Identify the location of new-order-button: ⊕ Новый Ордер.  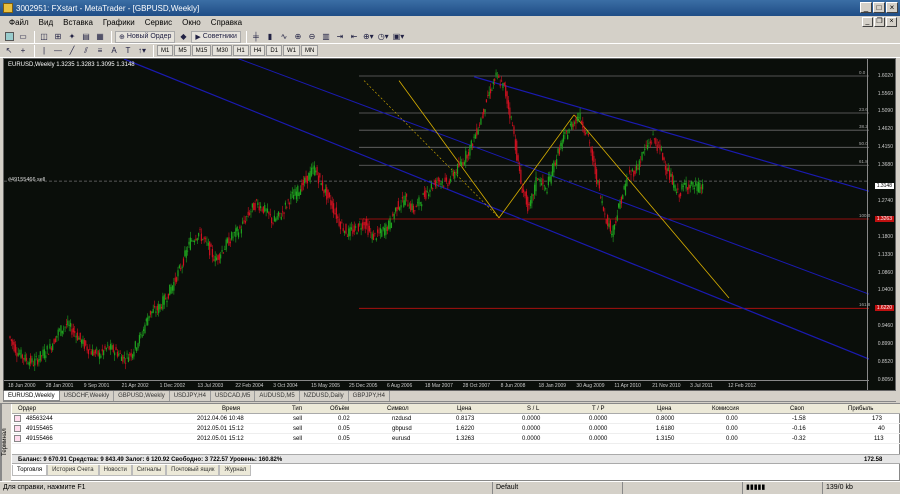
(145, 36).